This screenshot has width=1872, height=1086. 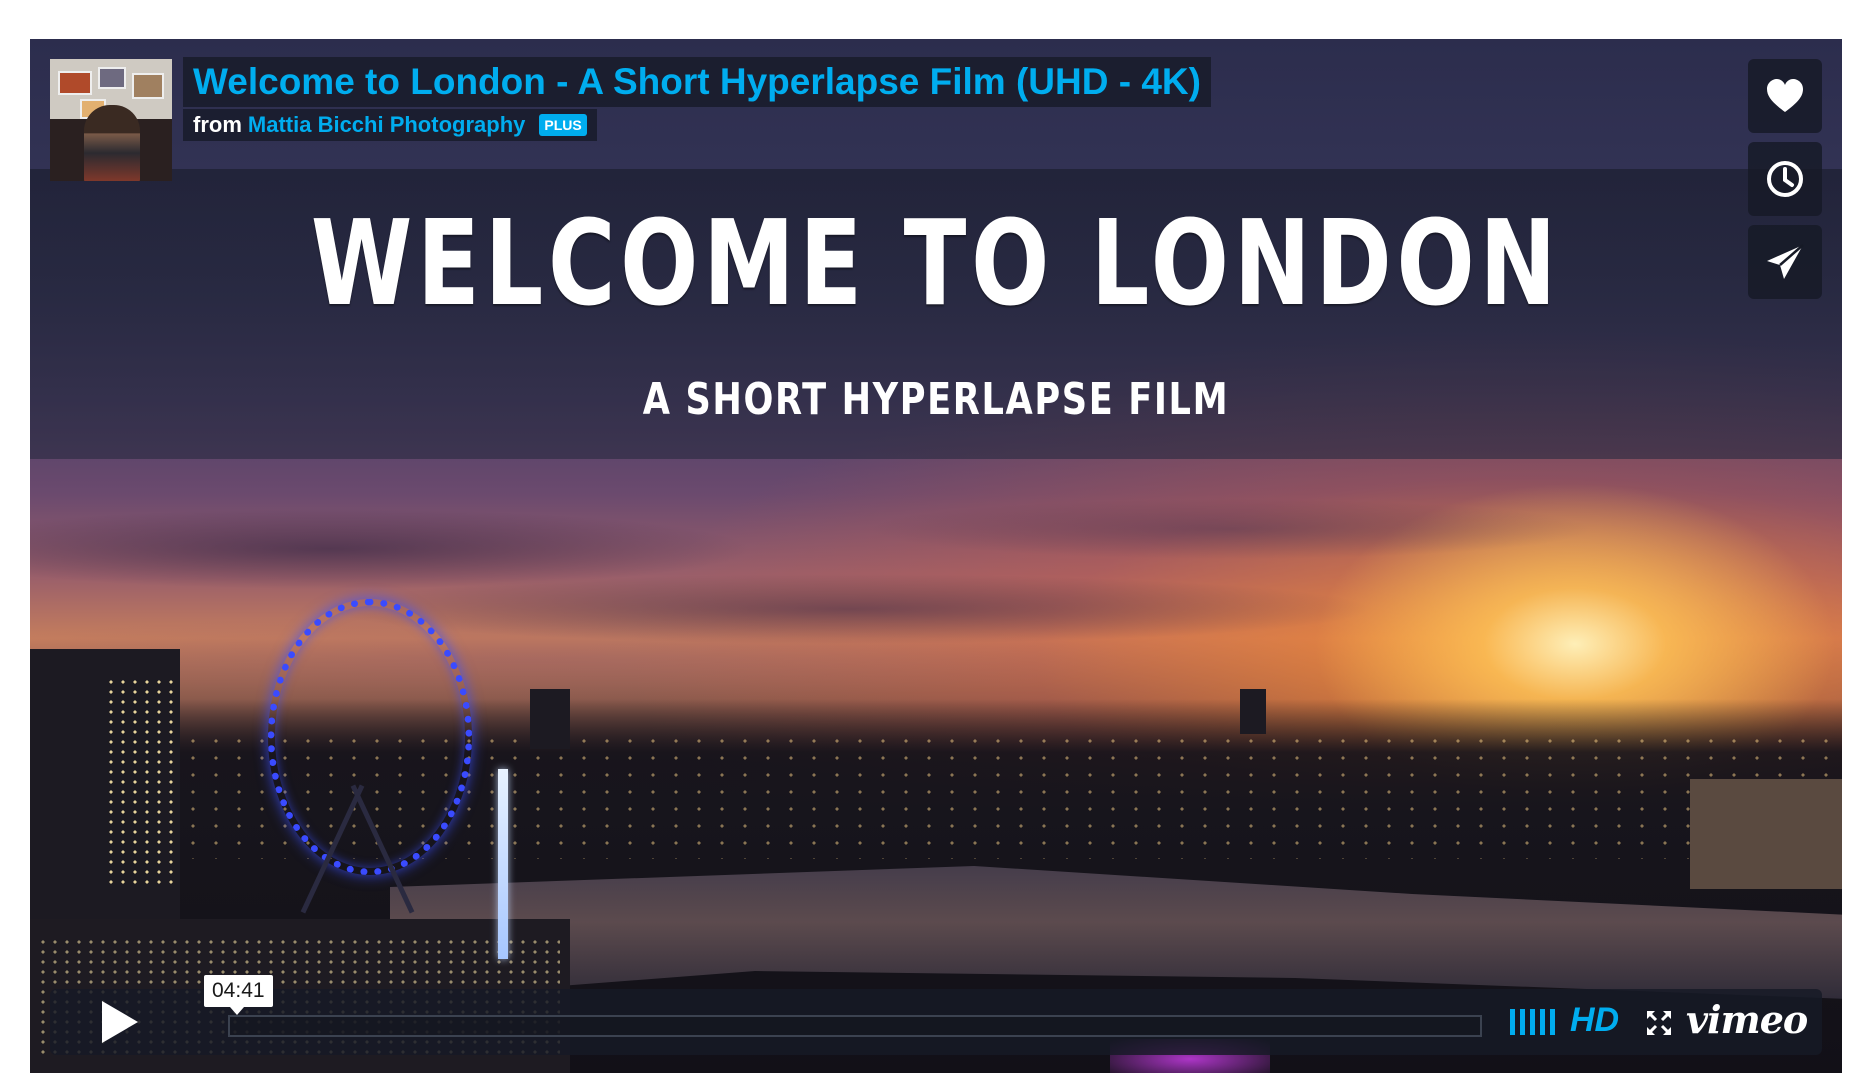 I want to click on author-avatar, so click(x=111, y=120).